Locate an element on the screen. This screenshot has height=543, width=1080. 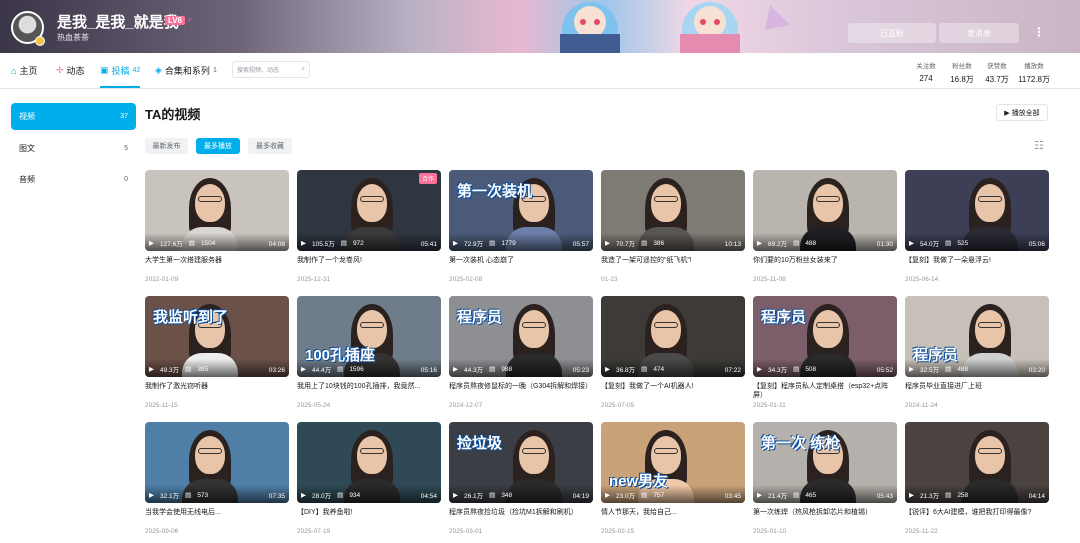
video-thumbnail: ▶ 54.0万 ▤ 525 05:06 is located at coordinates (977, 210).